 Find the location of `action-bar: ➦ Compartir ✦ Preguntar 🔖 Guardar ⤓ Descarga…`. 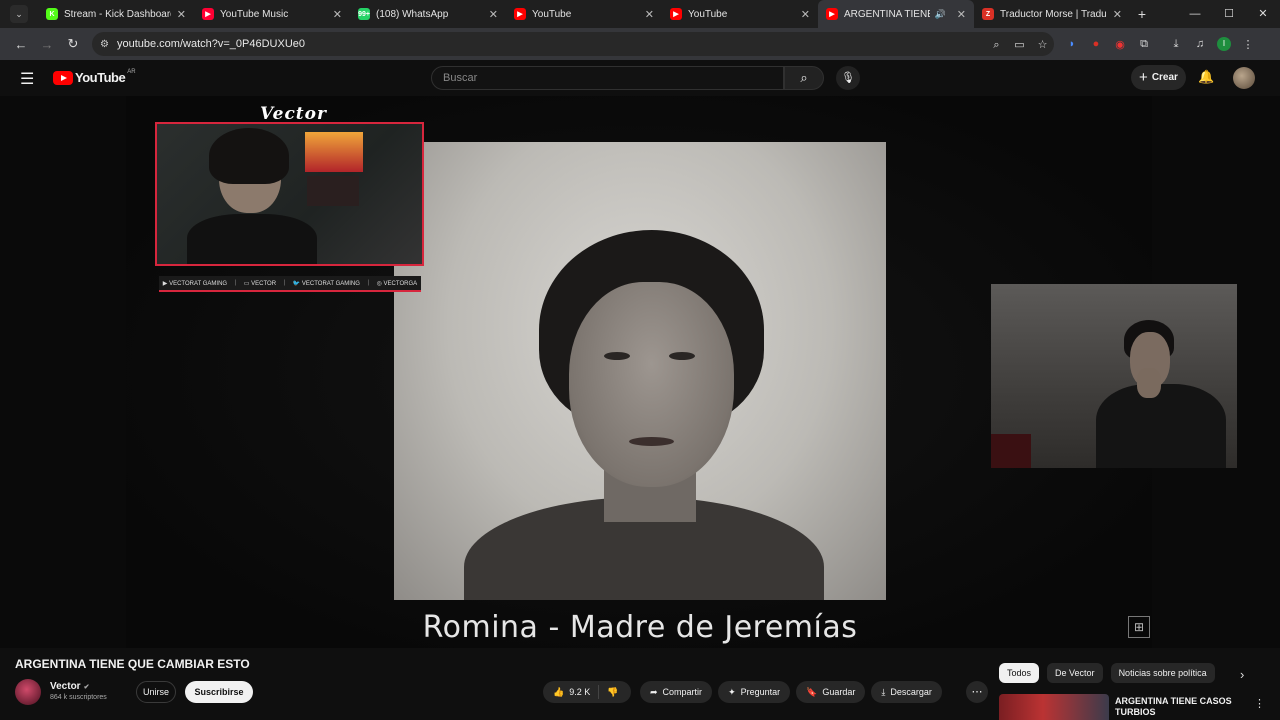

action-bar: ➦ Compartir ✦ Preguntar 🔖 Guardar ⤓ Descarga… is located at coordinates (791, 692).